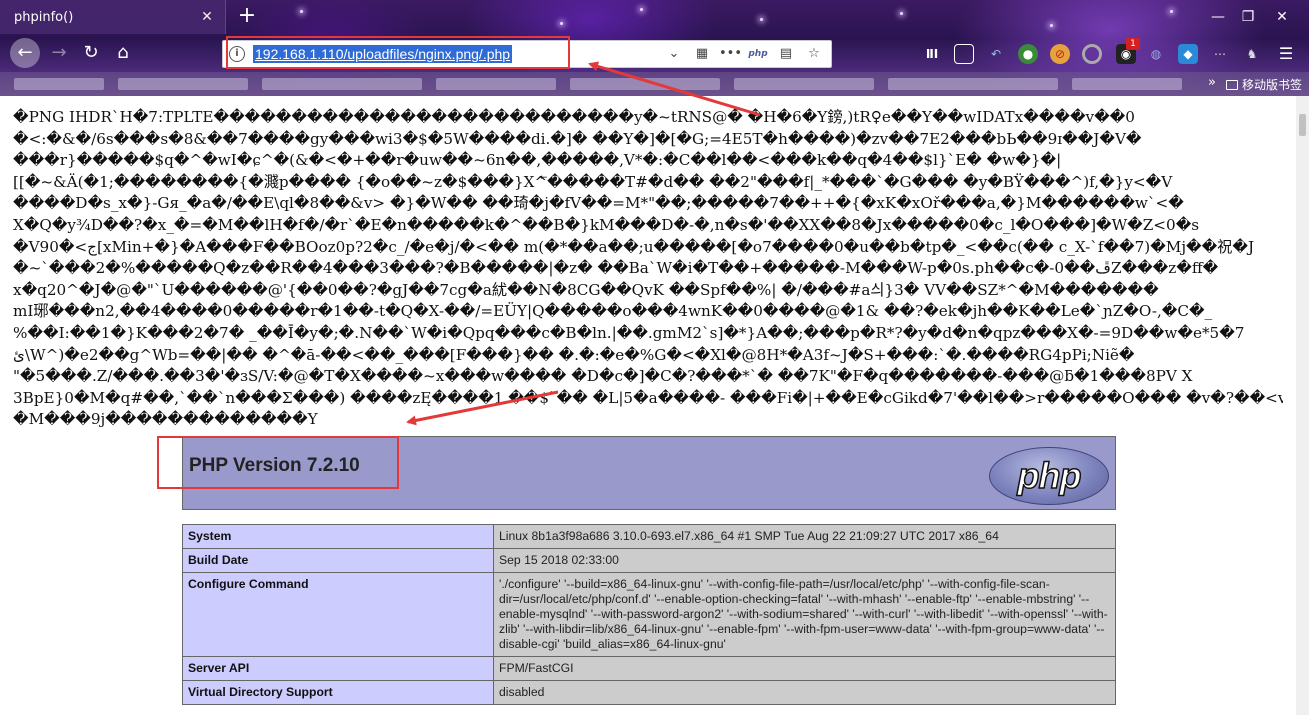  What do you see at coordinates (1220, 54) in the screenshot?
I see `extension-chain-icon: ⋯` at bounding box center [1220, 54].